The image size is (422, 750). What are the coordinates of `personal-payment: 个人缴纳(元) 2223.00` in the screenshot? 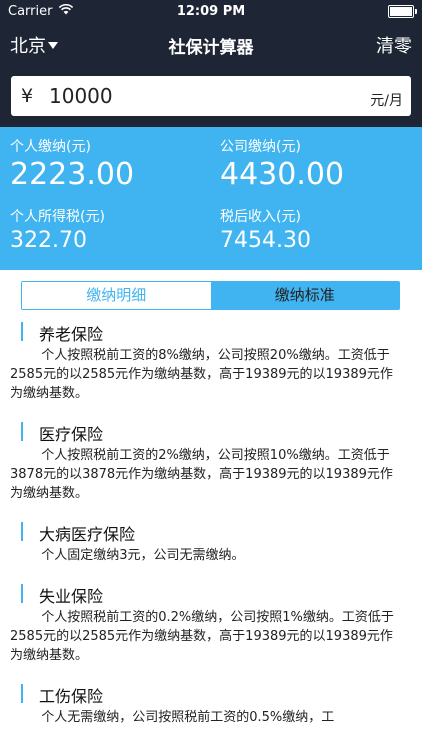 It's located at (72, 164).